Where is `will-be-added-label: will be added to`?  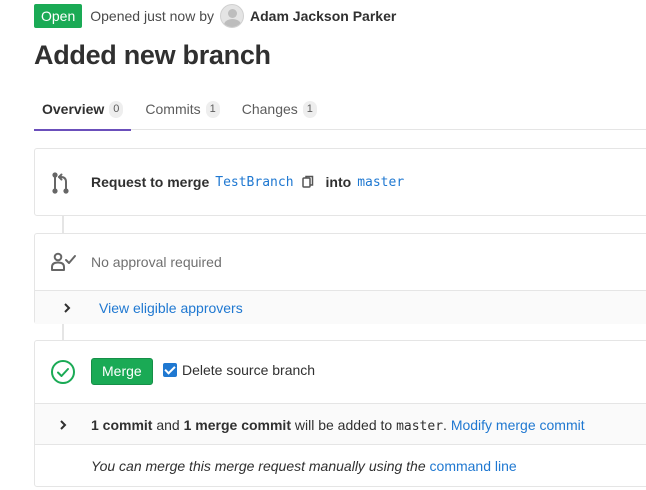
will-be-added-label: will be added to is located at coordinates (343, 425).